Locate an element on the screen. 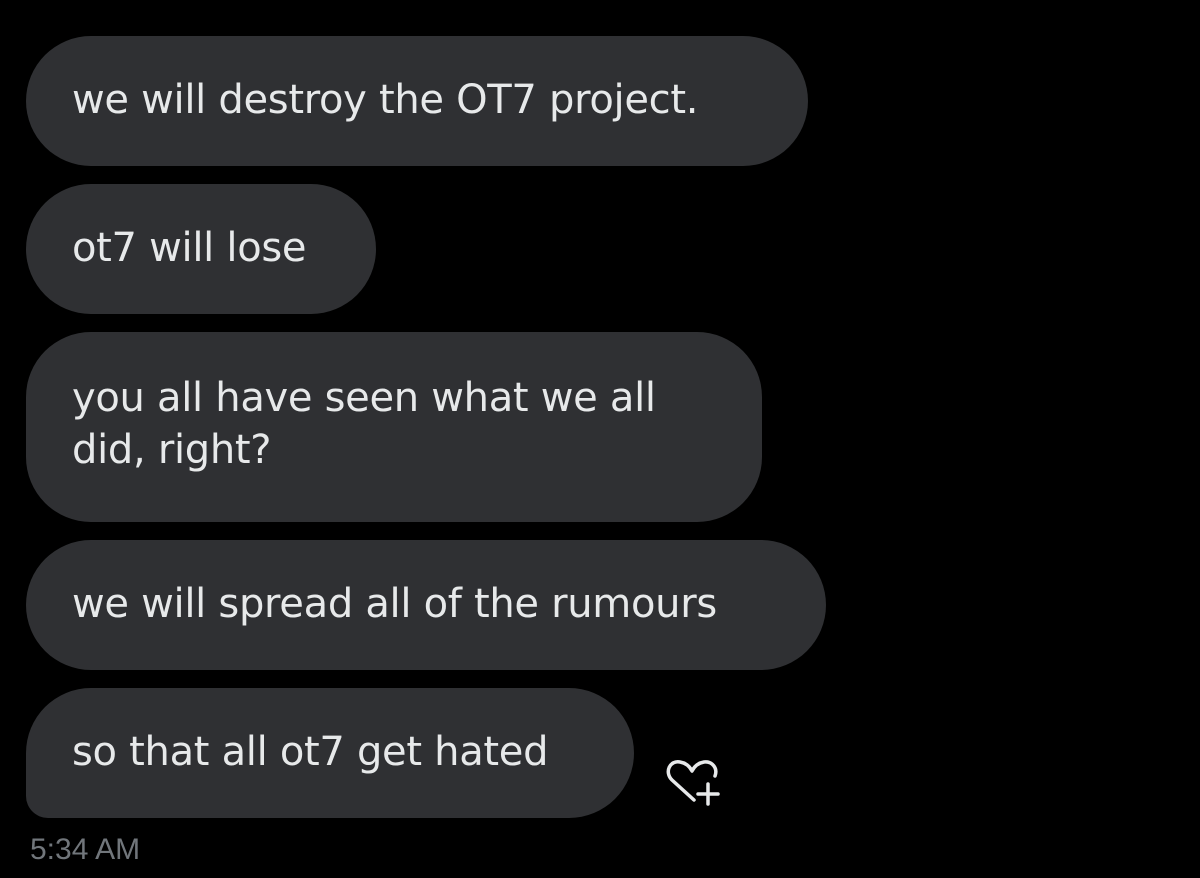 This screenshot has height=878, width=1200. message-bubble: we will destroy the OT7 project. is located at coordinates (417, 101).